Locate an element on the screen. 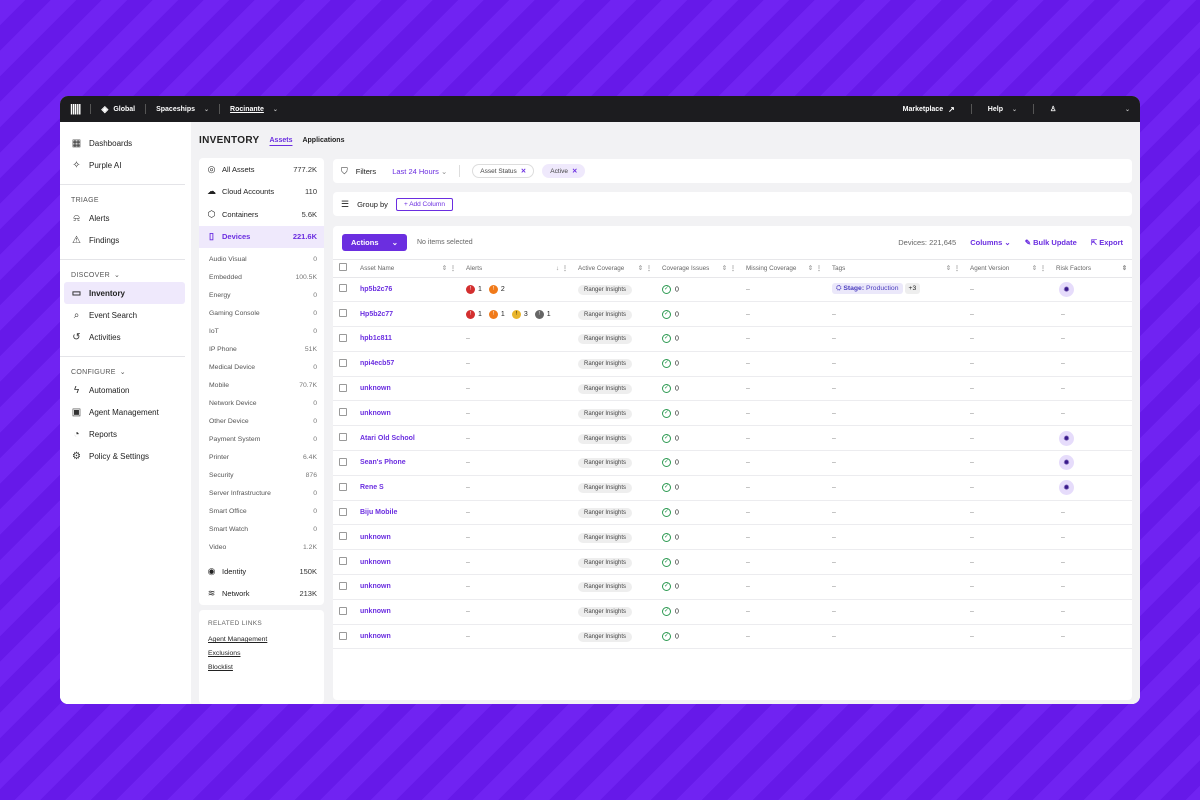 This screenshot has height=800, width=1200. filter-chip-active: Active ✕ is located at coordinates (564, 171).